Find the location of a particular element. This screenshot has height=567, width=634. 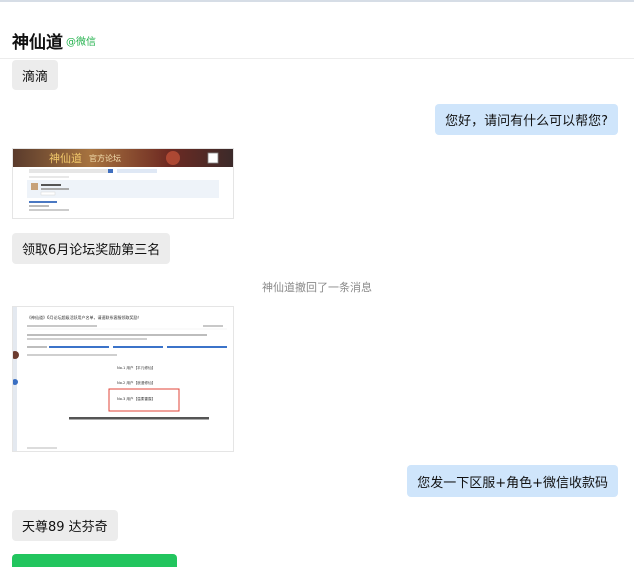

message-bubble-left: 天尊89 达芬奇 is located at coordinates (65, 525).